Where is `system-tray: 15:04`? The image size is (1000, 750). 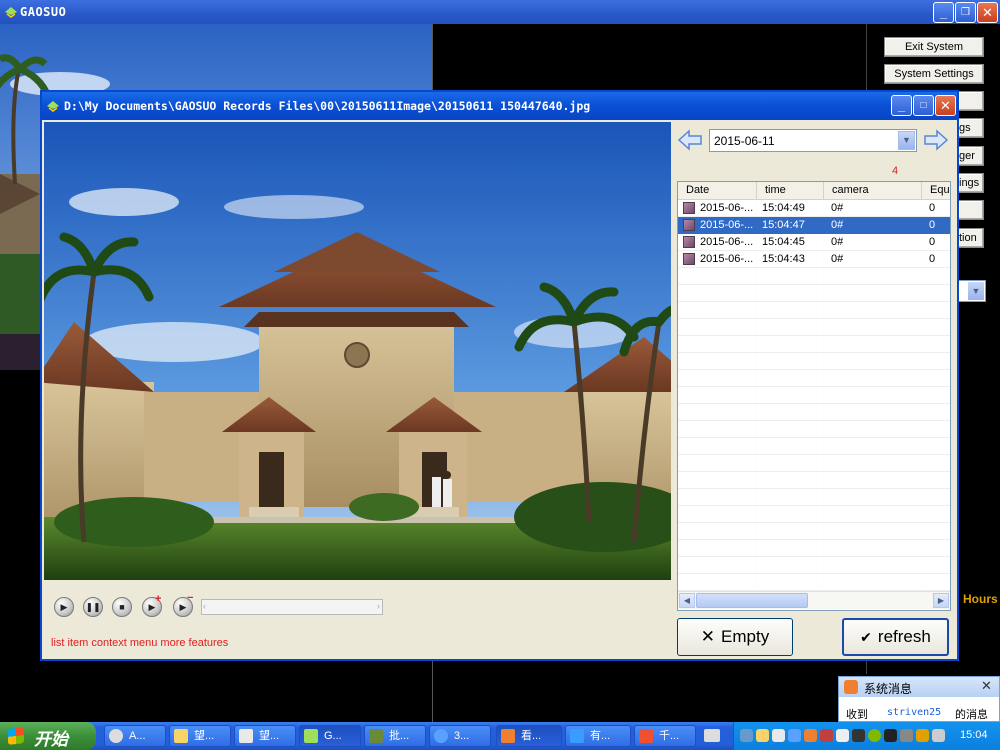 system-tray: 15:04 is located at coordinates (866, 736).